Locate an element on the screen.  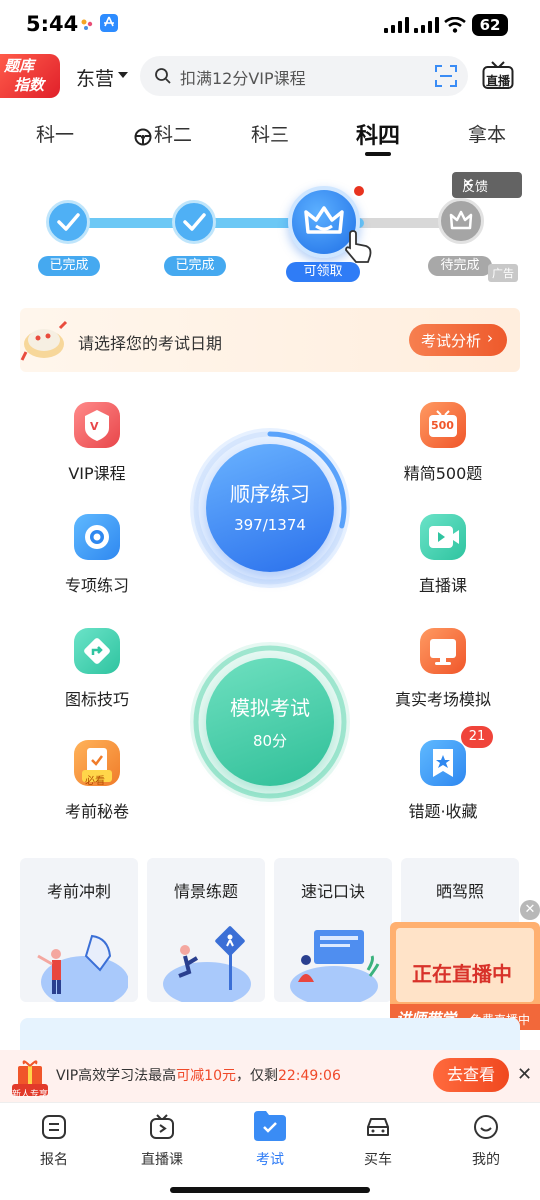
promo-close-icon: ✕ is located at coordinates (524, 1074).